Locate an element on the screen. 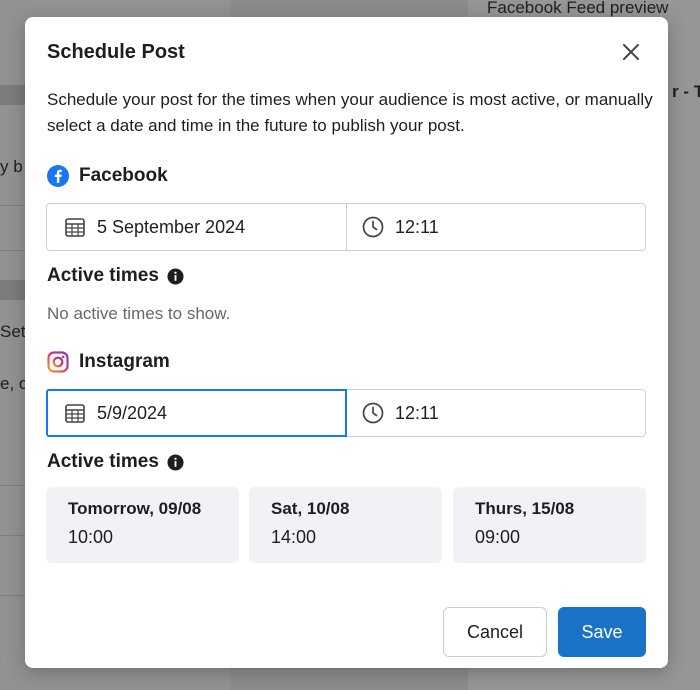  instagram-label: Instagram is located at coordinates (124, 361).